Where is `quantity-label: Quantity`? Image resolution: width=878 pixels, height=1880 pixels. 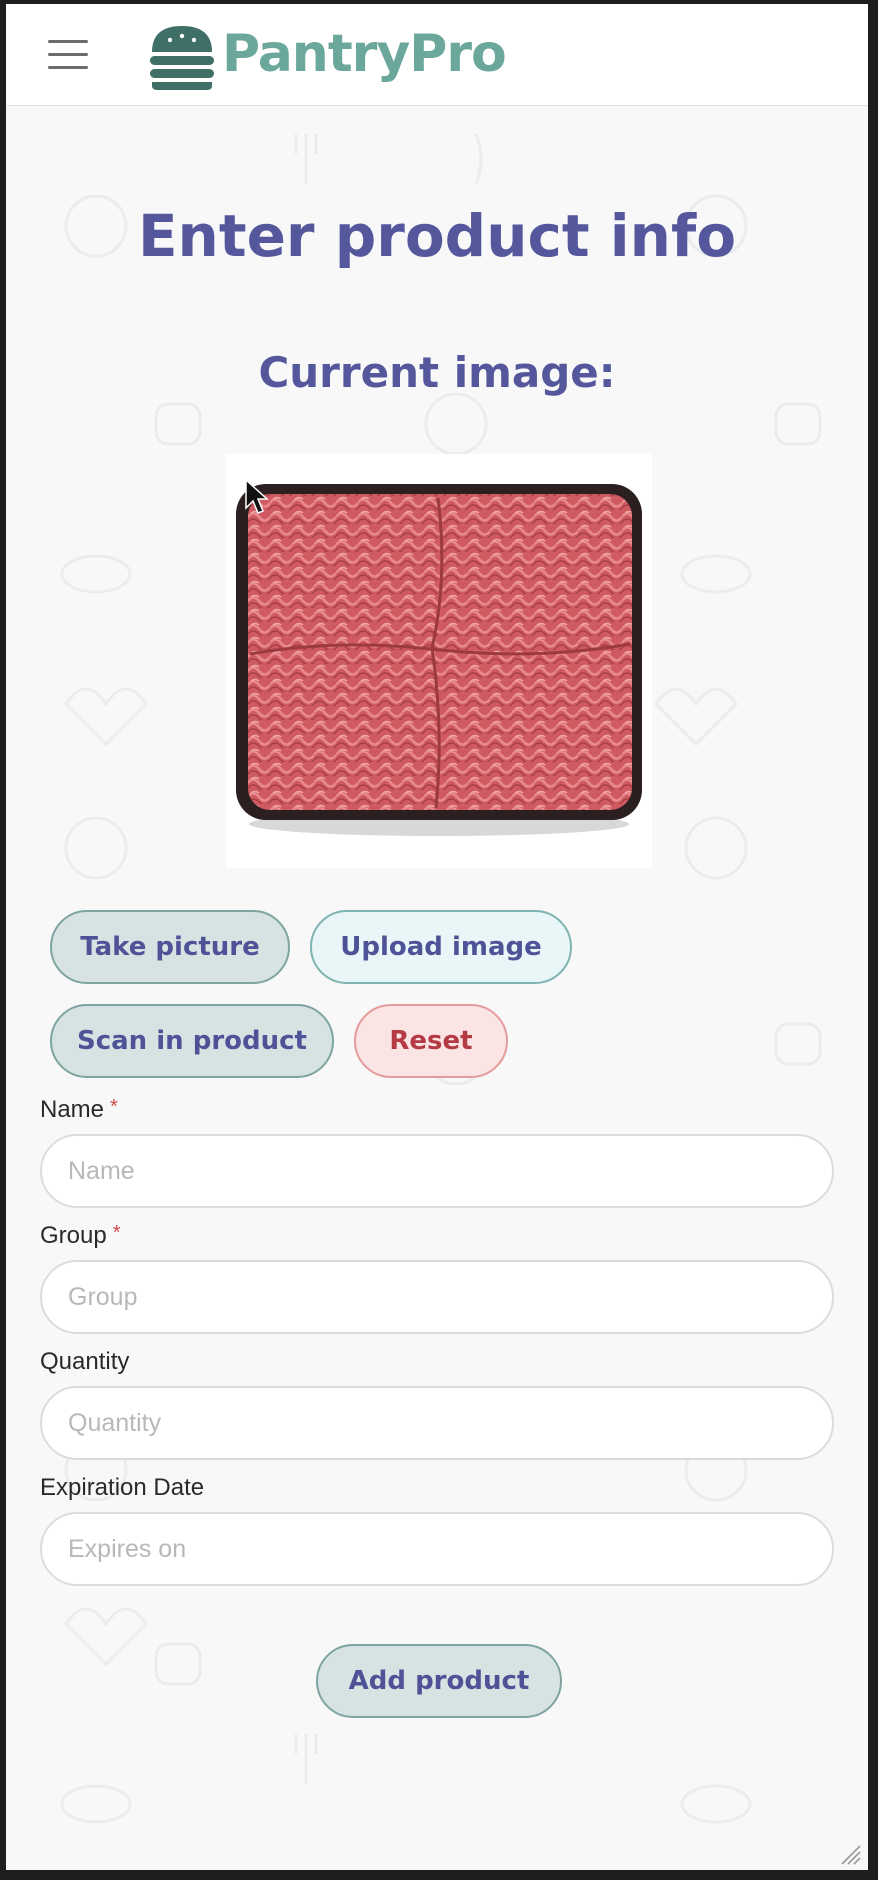
quantity-label: Quantity is located at coordinates (85, 1361).